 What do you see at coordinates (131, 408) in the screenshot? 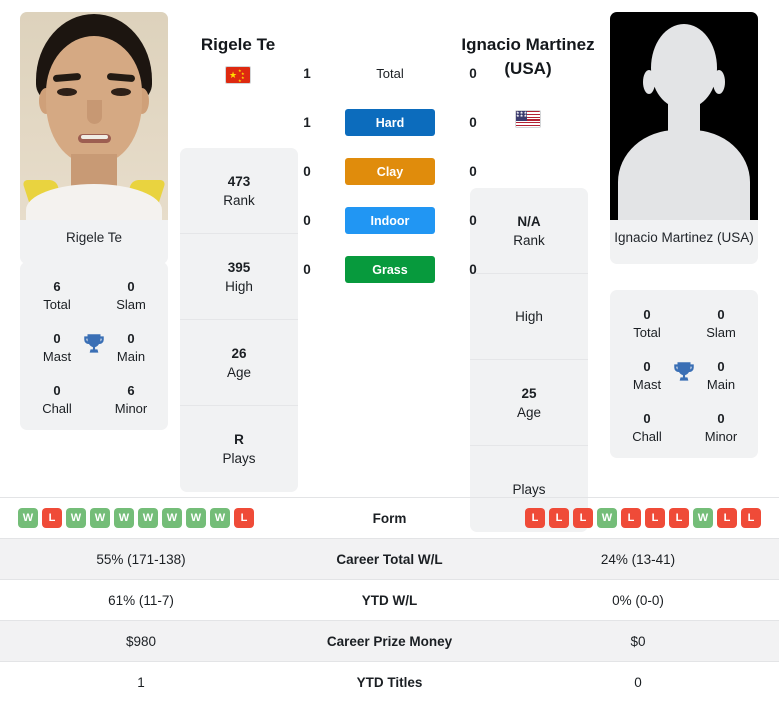
I see `titles-minor-label-left: Minor` at bounding box center [131, 408].